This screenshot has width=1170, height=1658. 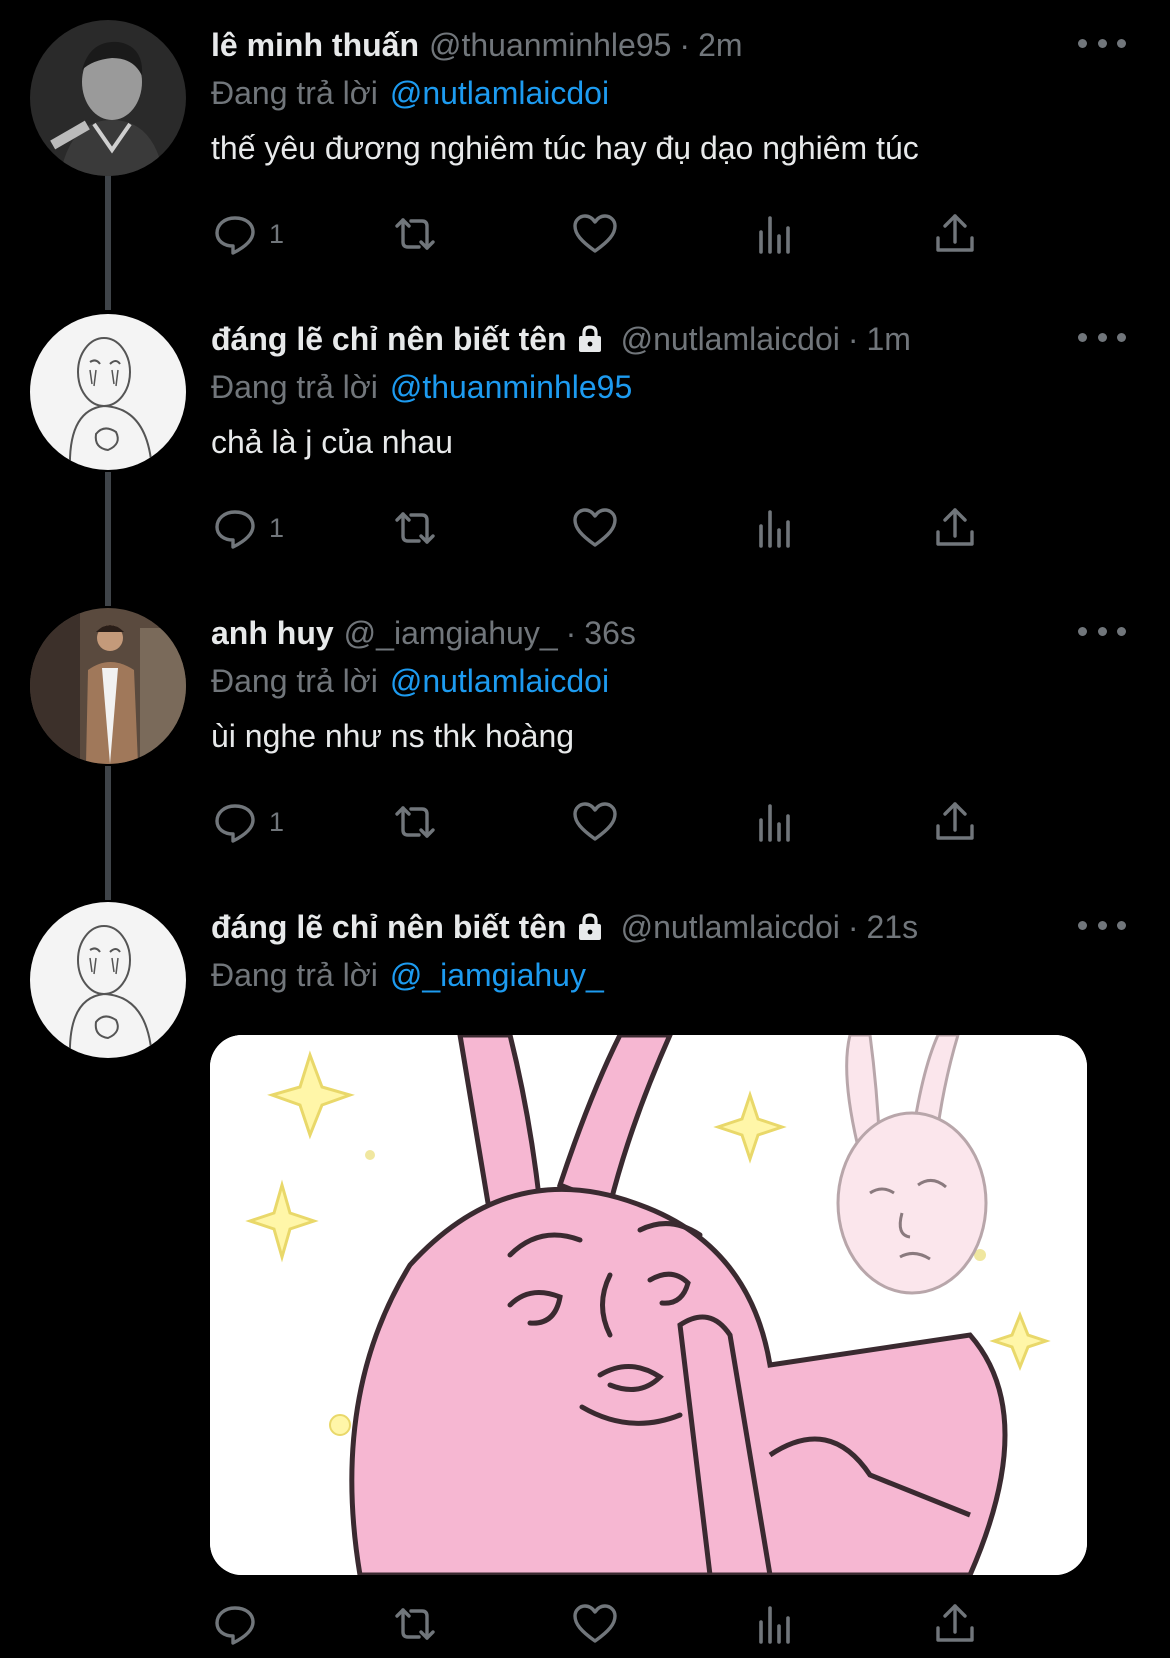 What do you see at coordinates (720, 45) in the screenshot?
I see `timestamp: 2m` at bounding box center [720, 45].